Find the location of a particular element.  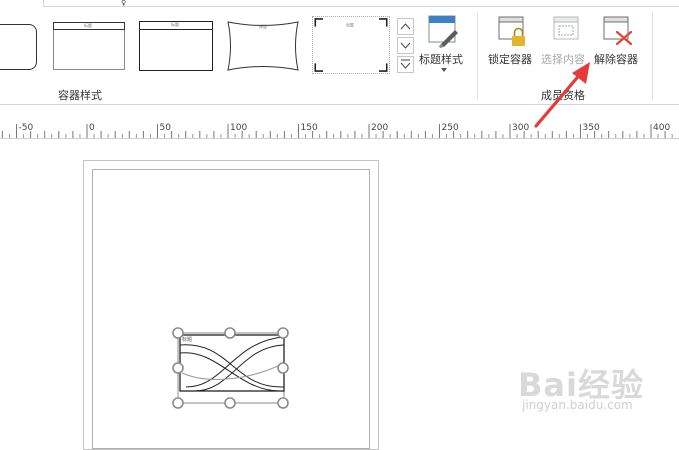

ruler-label: -50 is located at coordinates (26, 128).